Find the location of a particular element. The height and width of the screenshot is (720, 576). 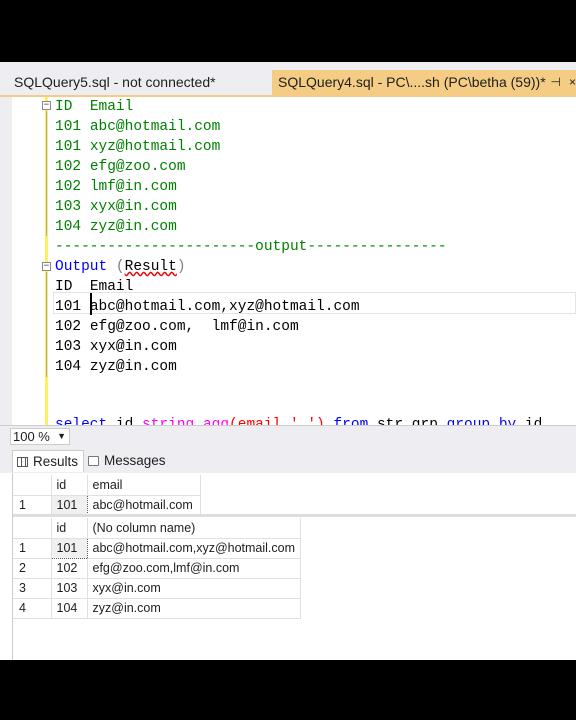

row-email: xyz@hotmail.com is located at coordinates (155, 147).